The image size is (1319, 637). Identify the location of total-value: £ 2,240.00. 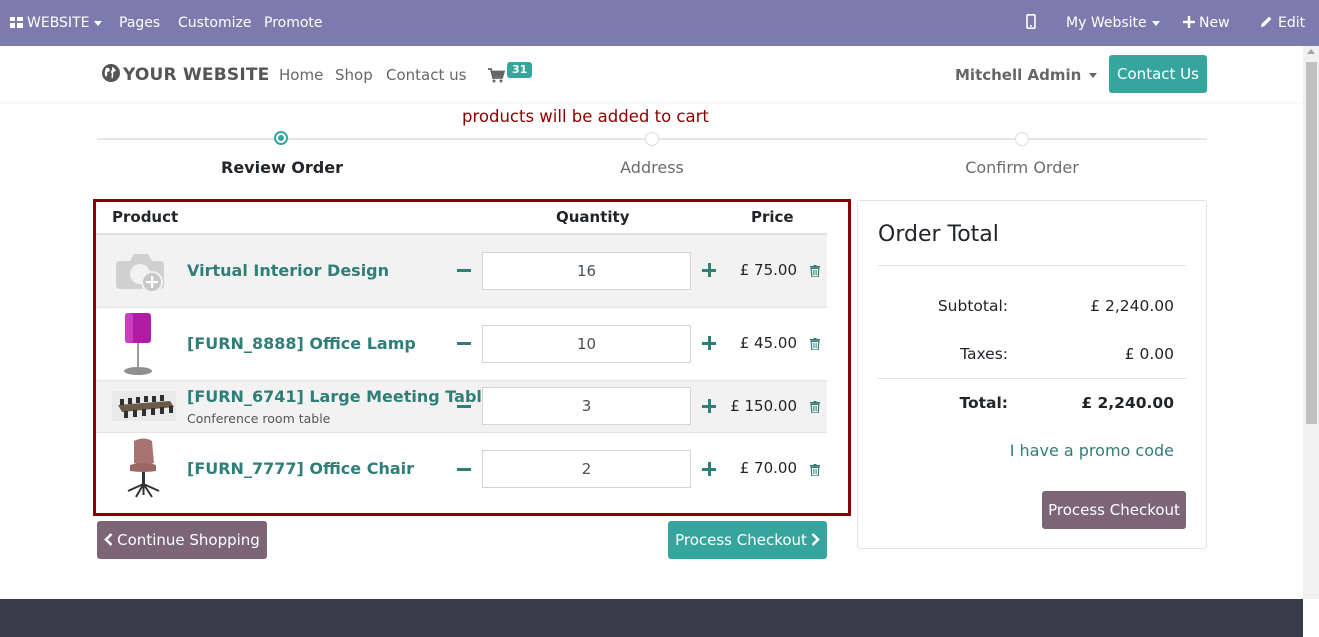
(1127, 403).